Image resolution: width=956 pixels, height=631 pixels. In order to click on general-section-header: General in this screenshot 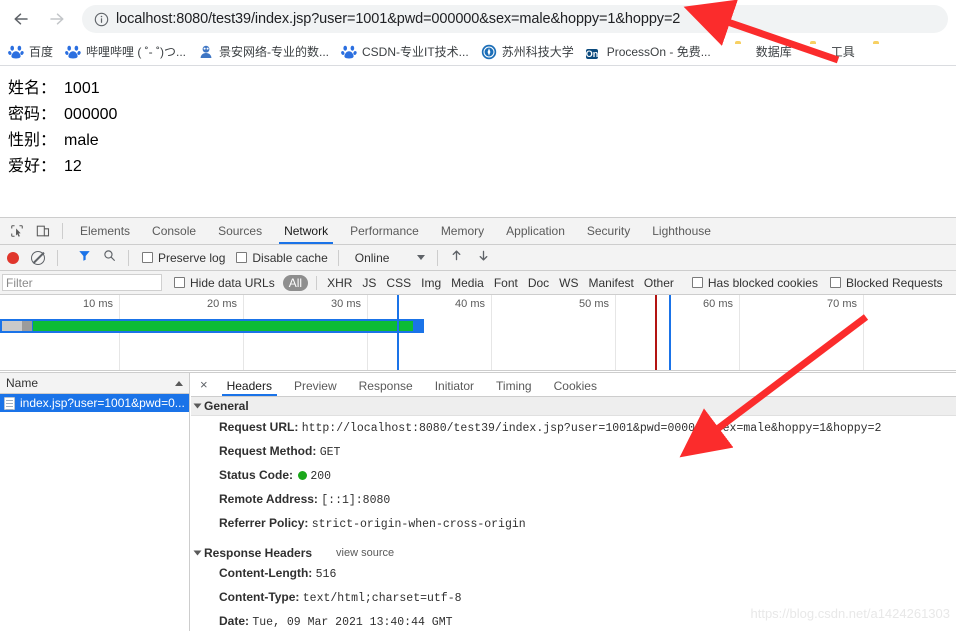, I will do `click(573, 406)`.